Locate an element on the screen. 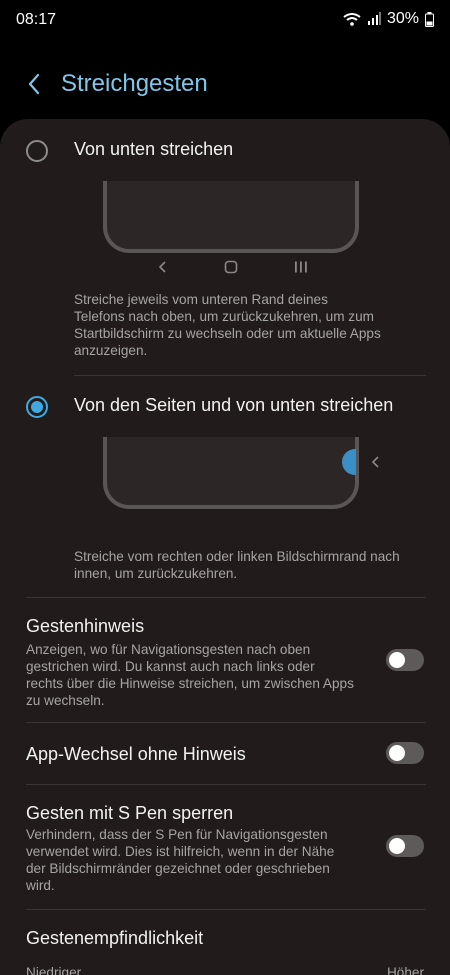 This screenshot has height=975, width=450. preview-side-swipe is located at coordinates (231, 473).